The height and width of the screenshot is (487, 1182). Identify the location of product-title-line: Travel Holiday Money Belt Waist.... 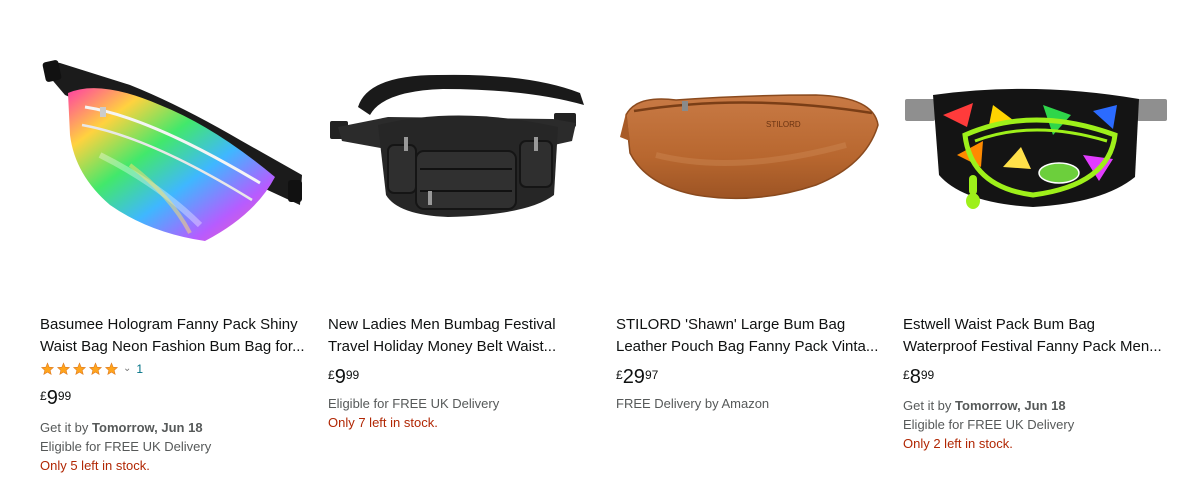
(442, 346).